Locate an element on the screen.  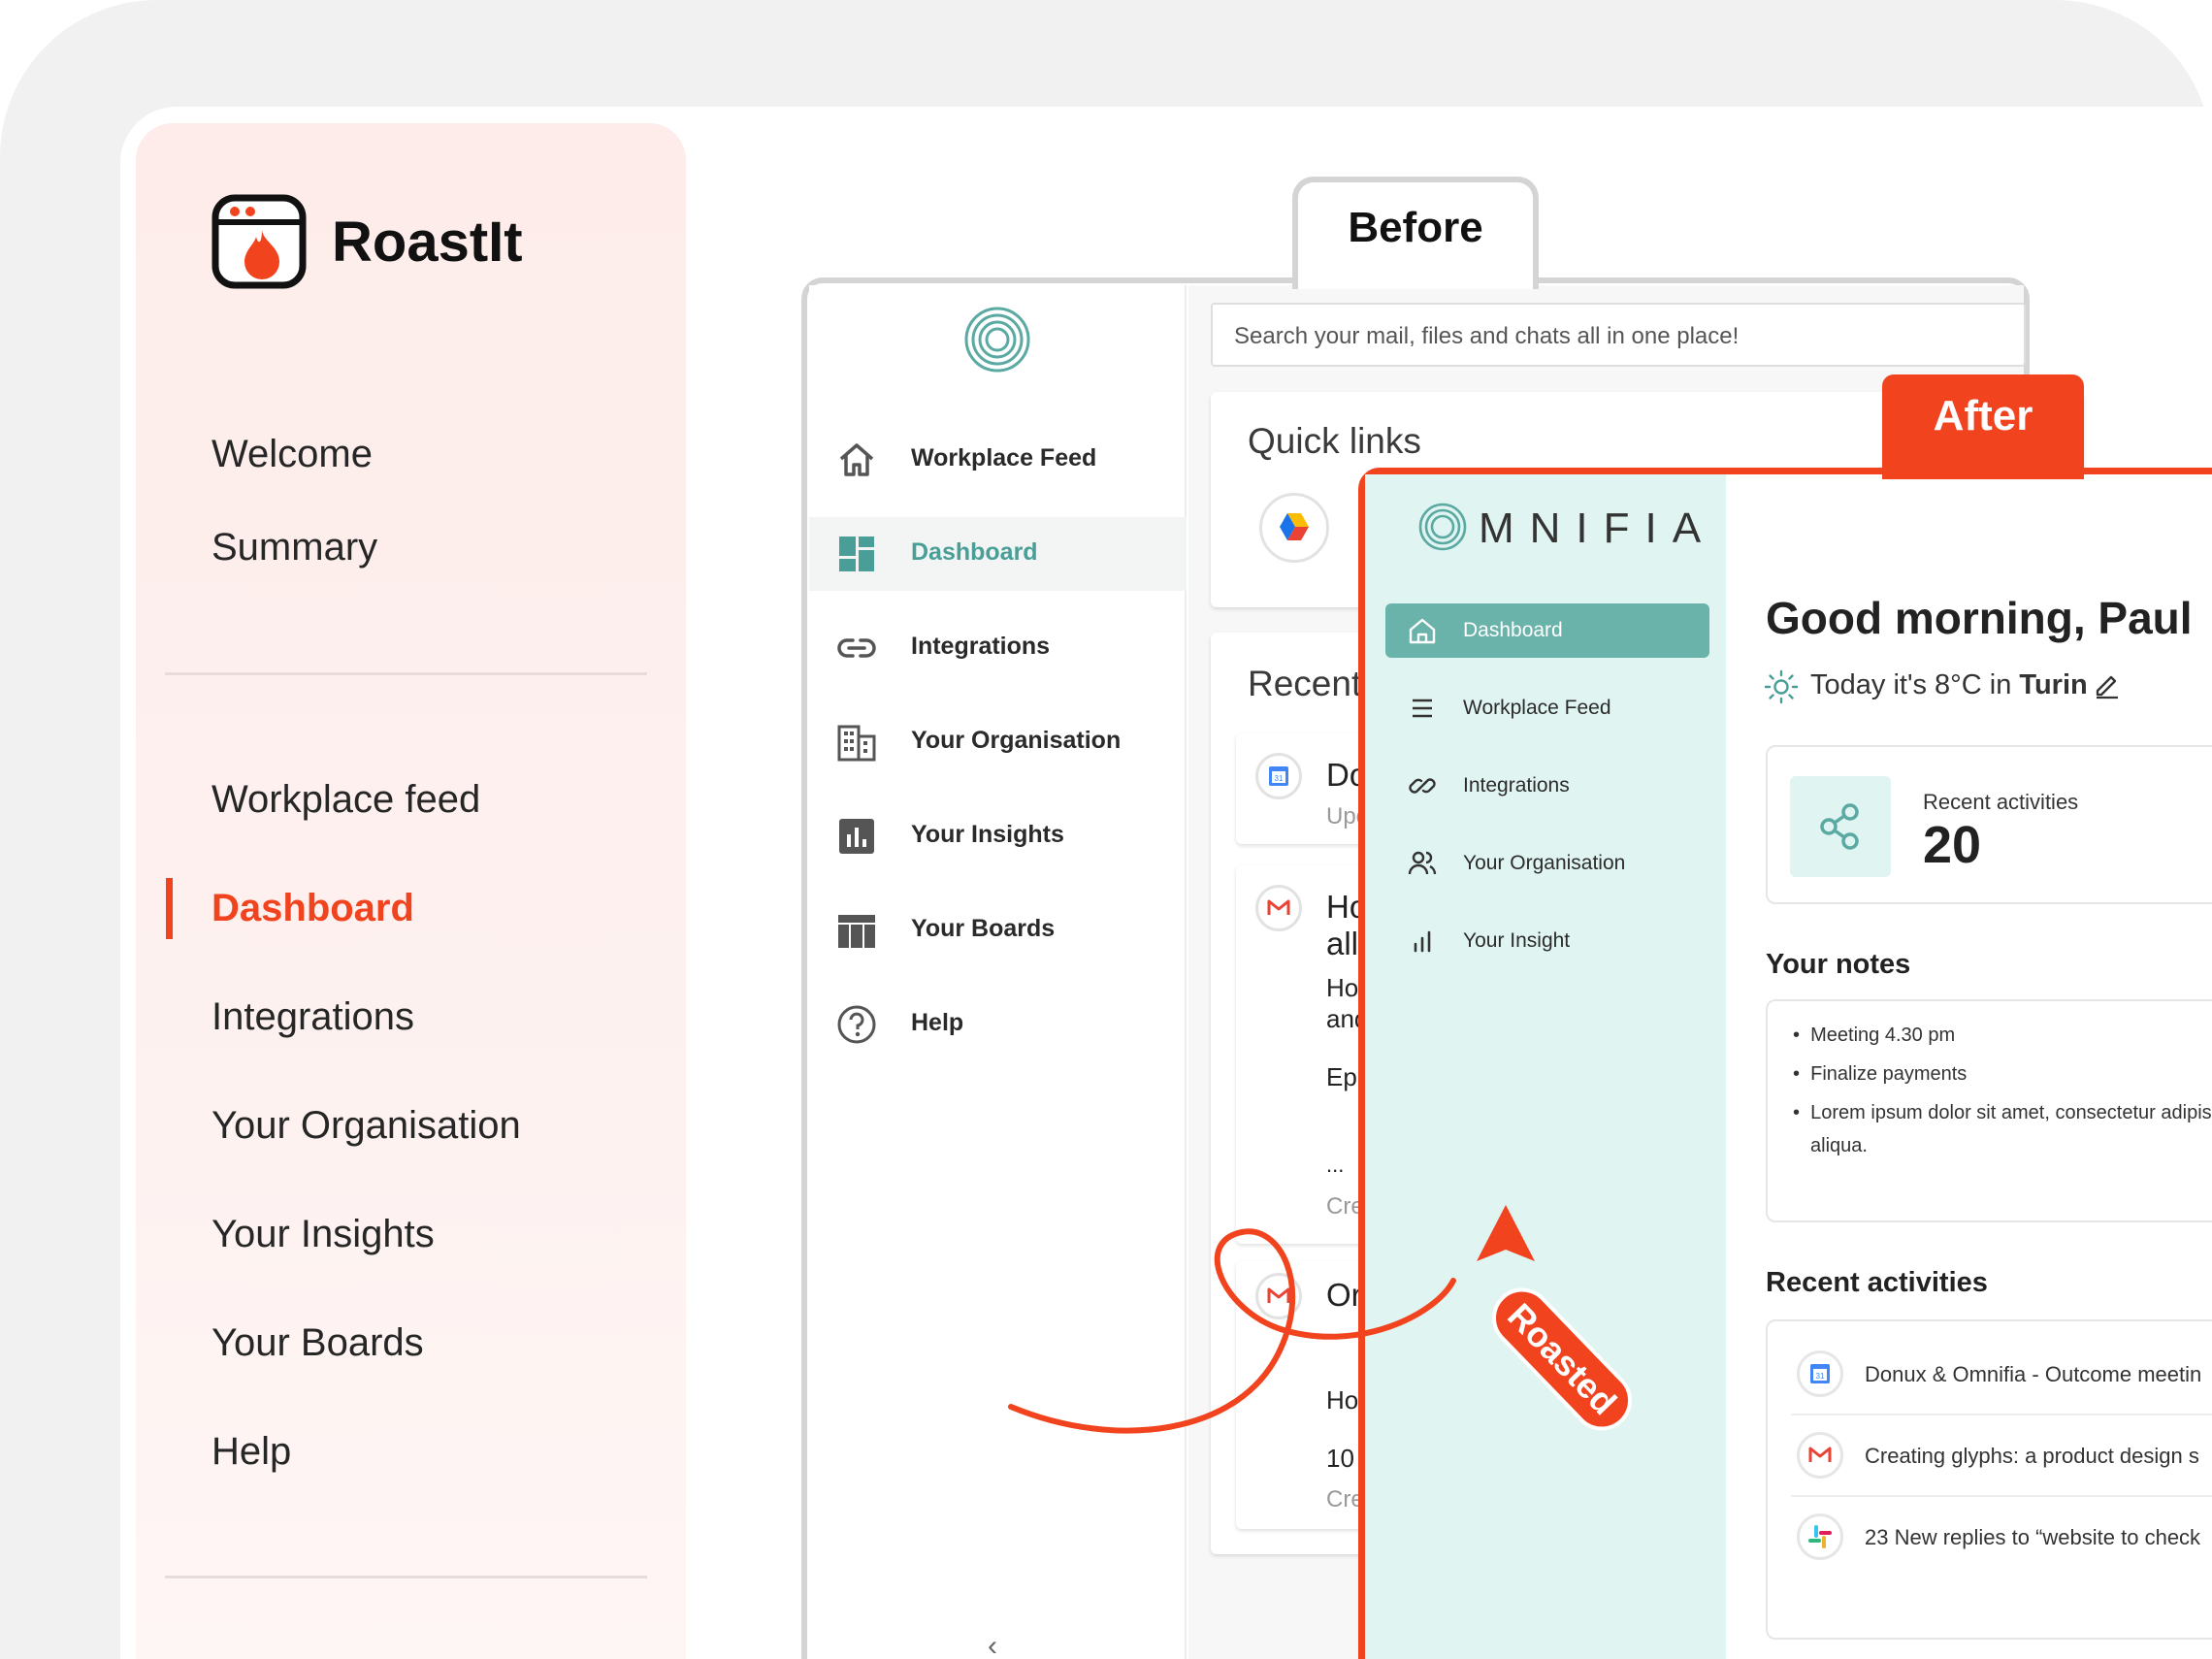
nav-welcome: Welcome is located at coordinates (292, 454).